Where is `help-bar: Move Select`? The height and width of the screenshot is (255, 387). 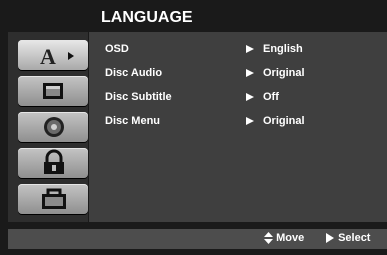 help-bar: Move Select is located at coordinates (197, 239).